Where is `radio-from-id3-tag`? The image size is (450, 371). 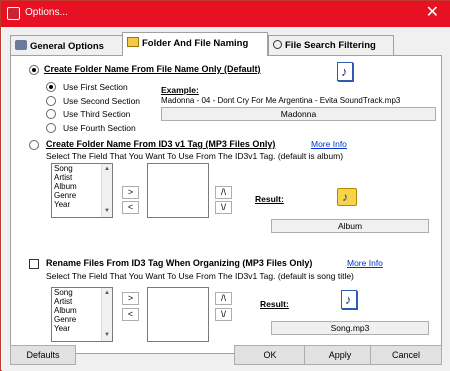 radio-from-id3-tag is located at coordinates (34, 145).